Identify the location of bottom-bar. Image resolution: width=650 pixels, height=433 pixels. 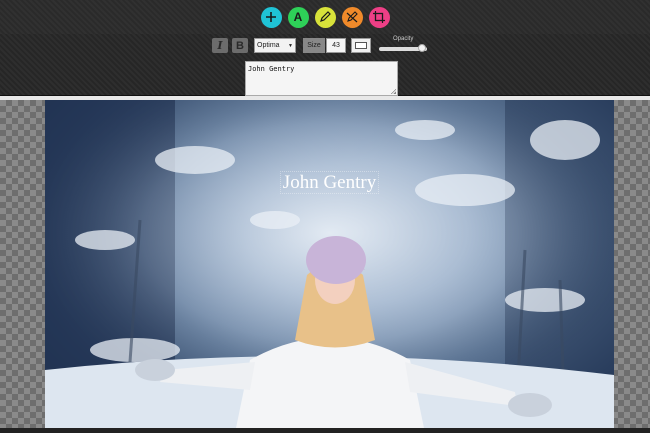
(325, 430).